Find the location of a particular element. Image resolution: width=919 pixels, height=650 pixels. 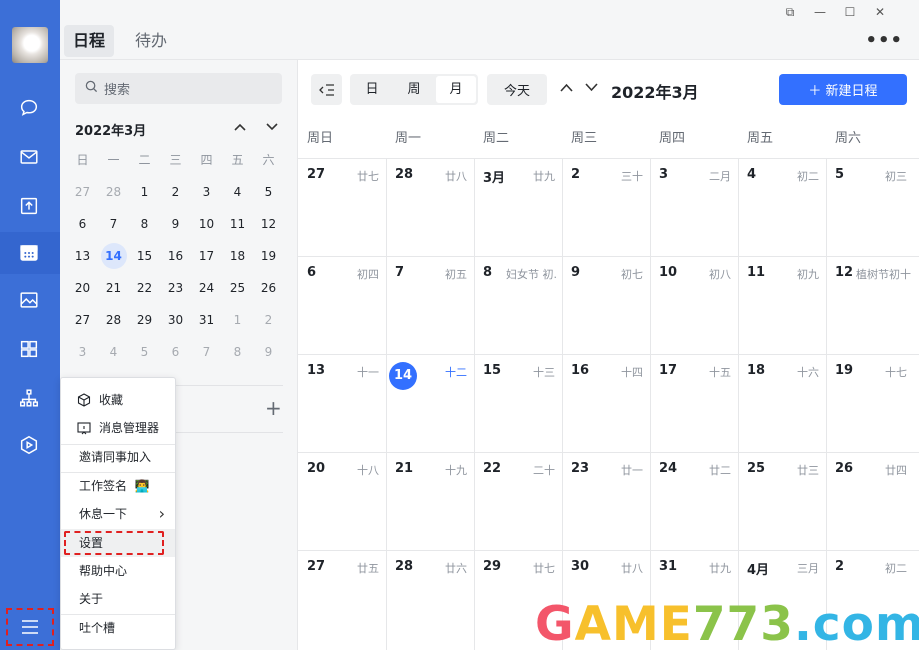

view-day-button: 日 is located at coordinates (372, 89).